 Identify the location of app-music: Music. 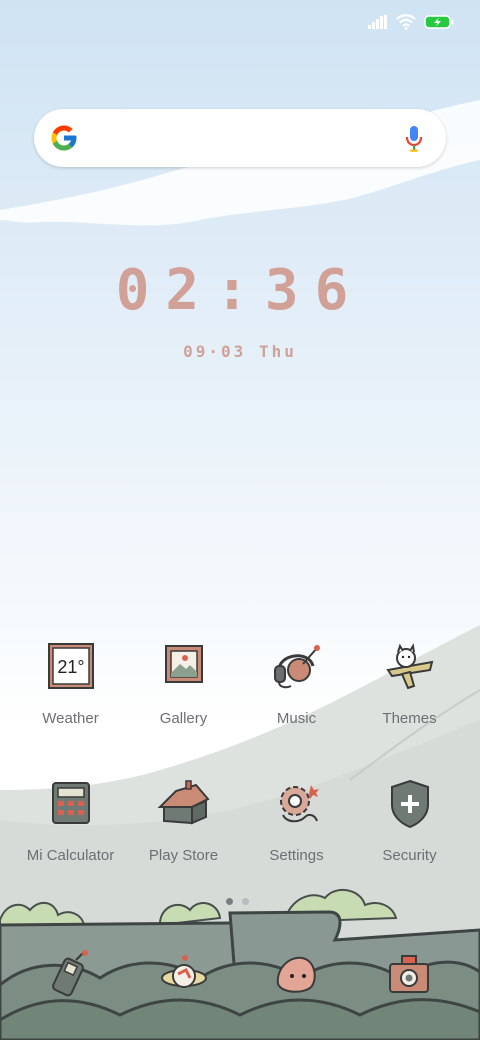
(296, 683).